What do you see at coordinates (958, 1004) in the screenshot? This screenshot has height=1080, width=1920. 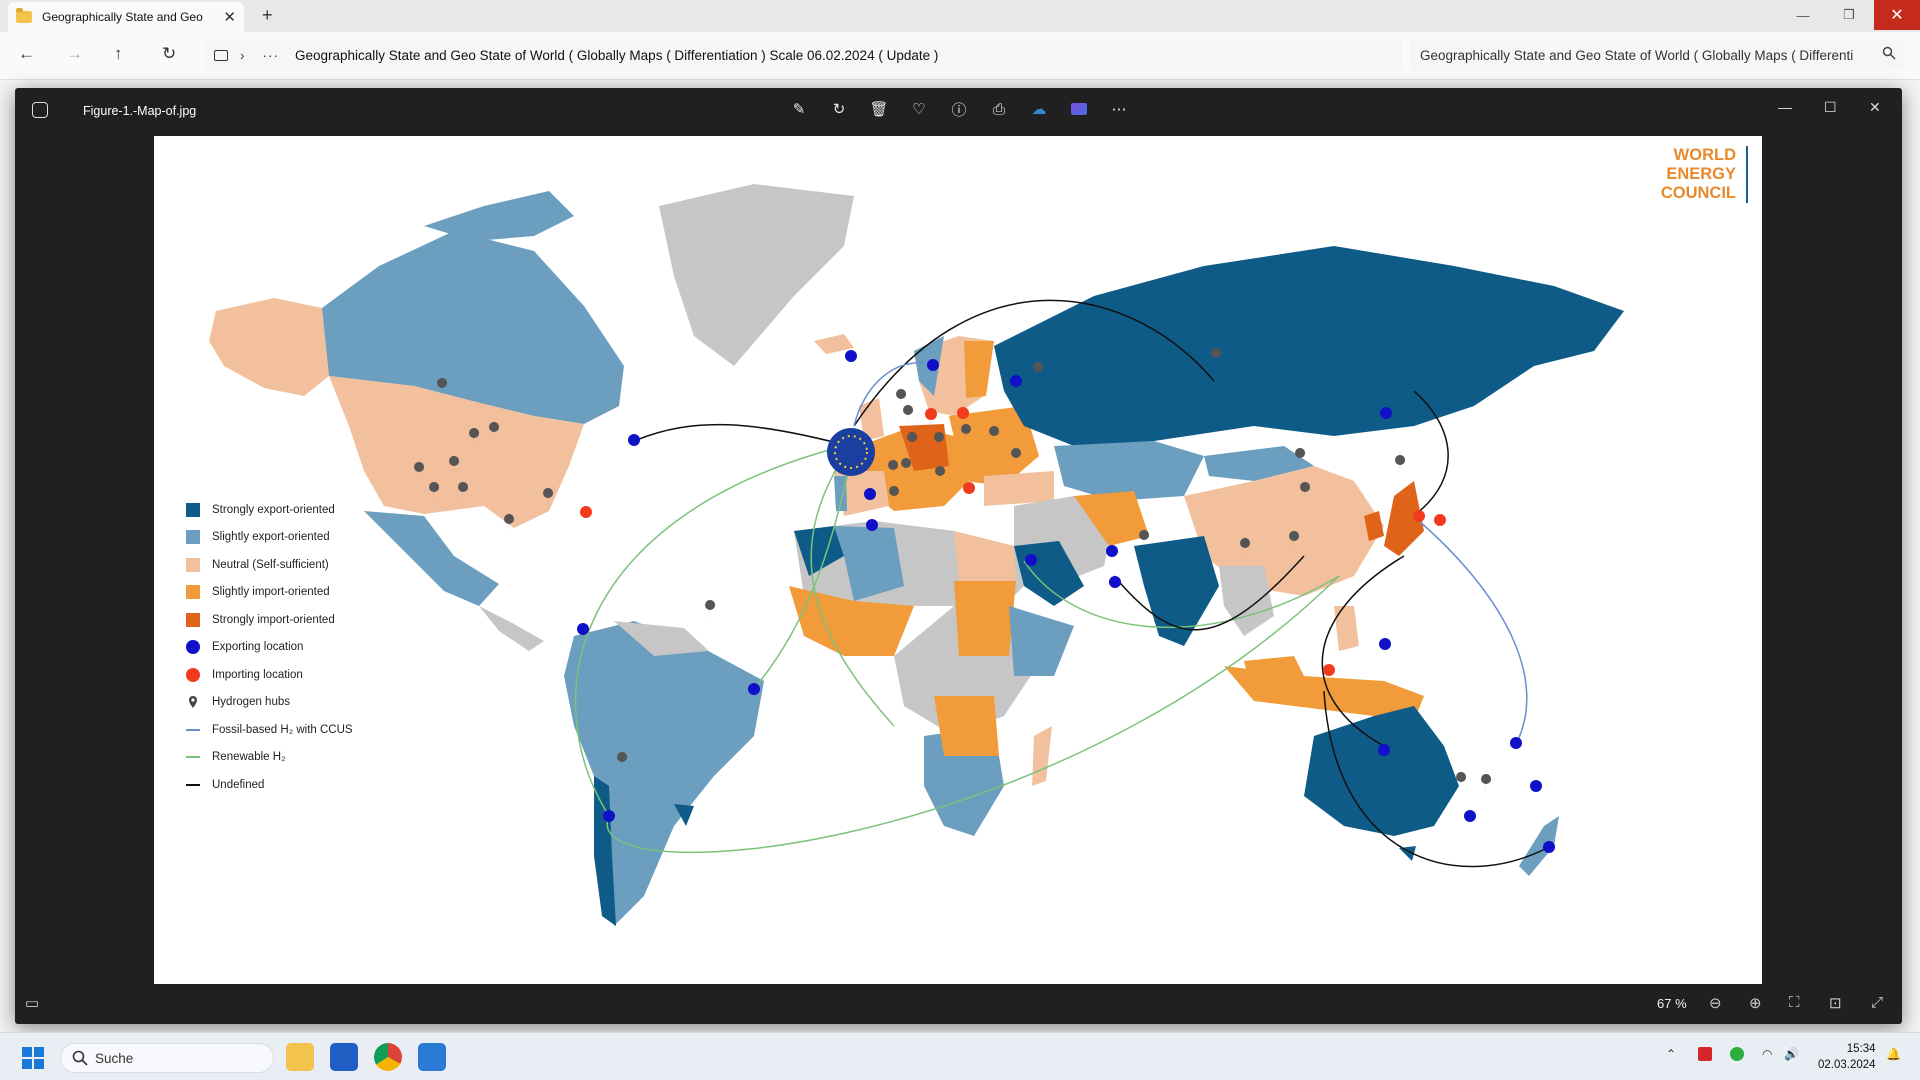 I see `viewer-status-bar: ▭ 67 % ⊖ ⊕ ⛶ ⊡ ⤢` at bounding box center [958, 1004].